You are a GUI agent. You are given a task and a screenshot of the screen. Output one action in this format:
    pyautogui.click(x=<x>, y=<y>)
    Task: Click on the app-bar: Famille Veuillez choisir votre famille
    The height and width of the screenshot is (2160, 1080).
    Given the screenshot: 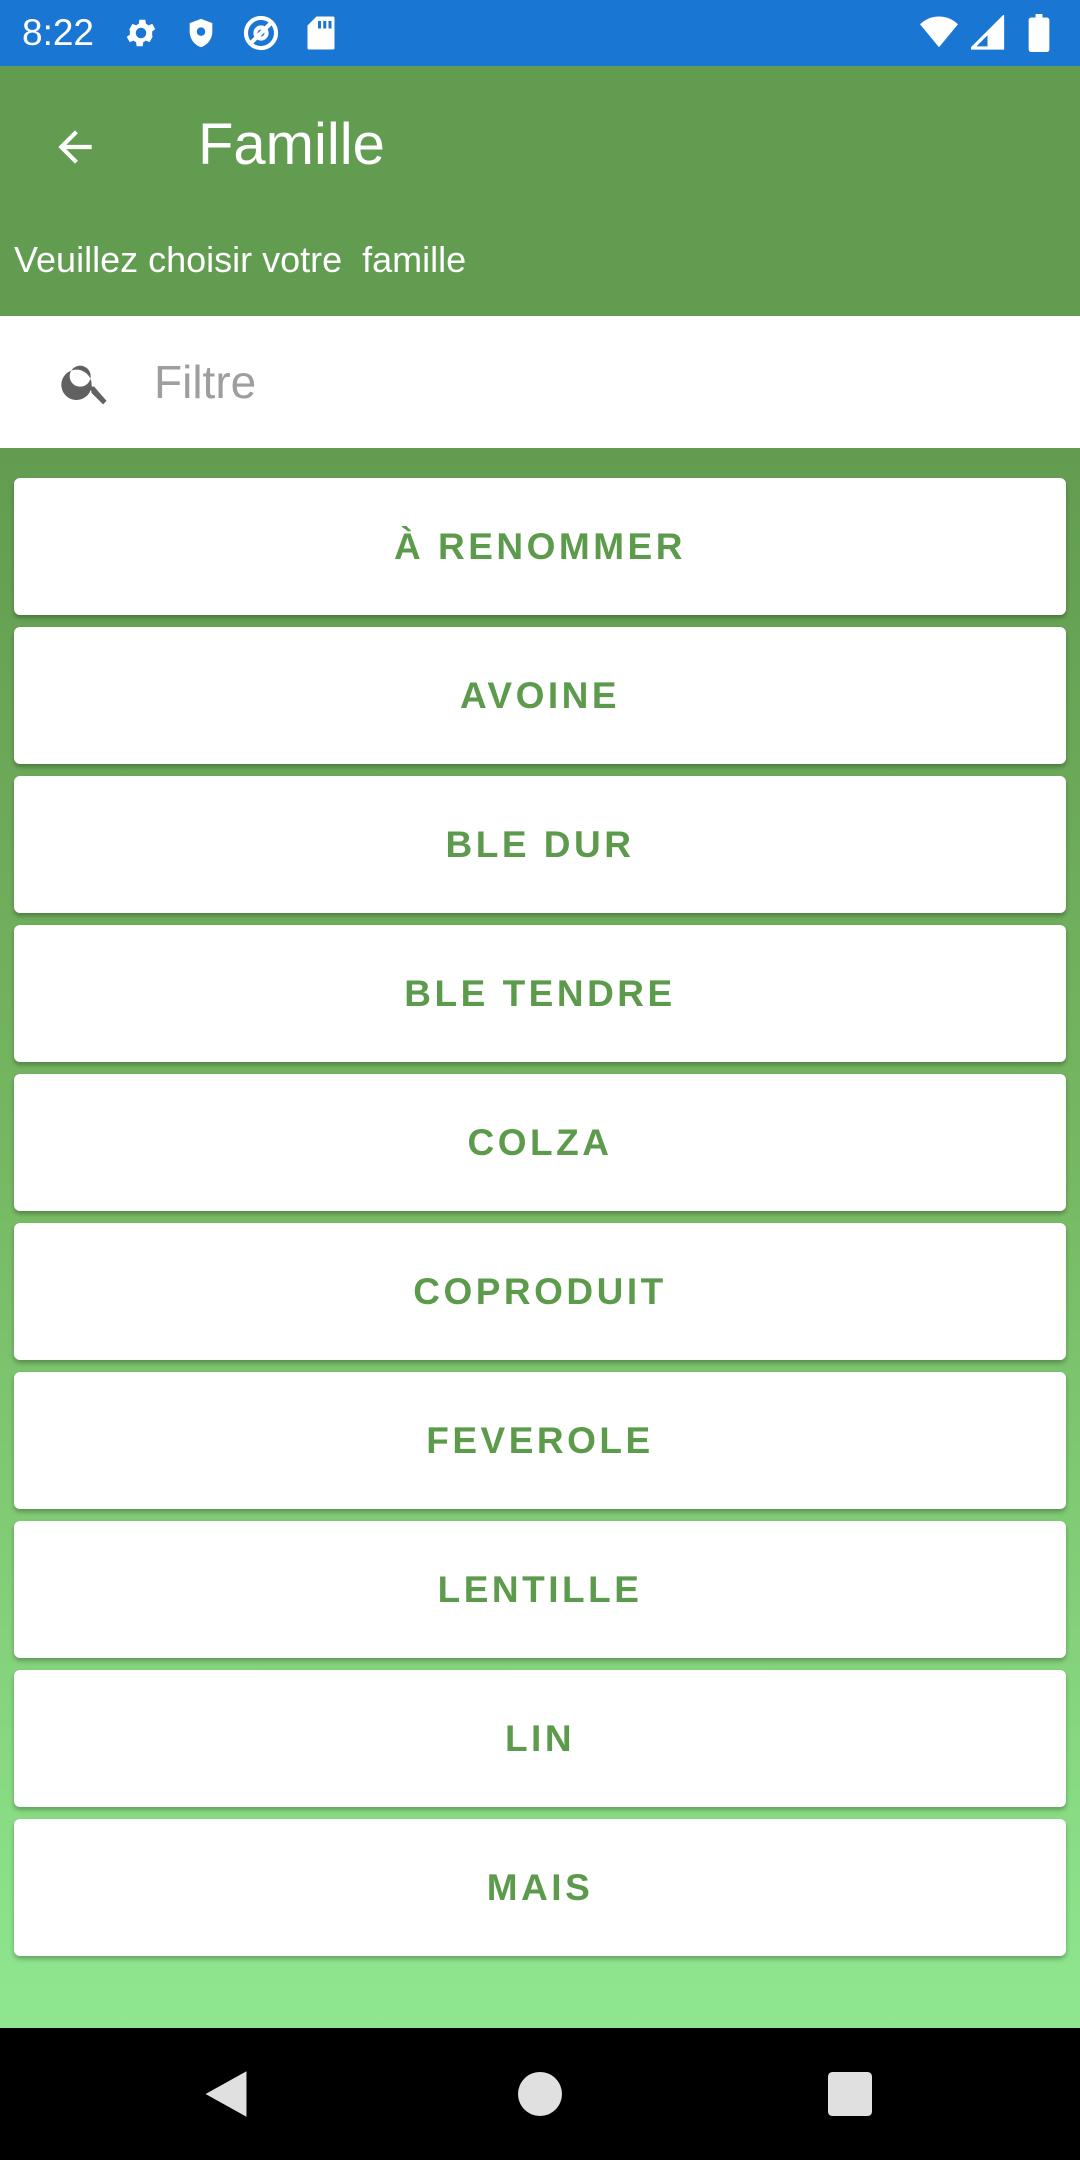 What is the action you would take?
    pyautogui.click(x=540, y=191)
    